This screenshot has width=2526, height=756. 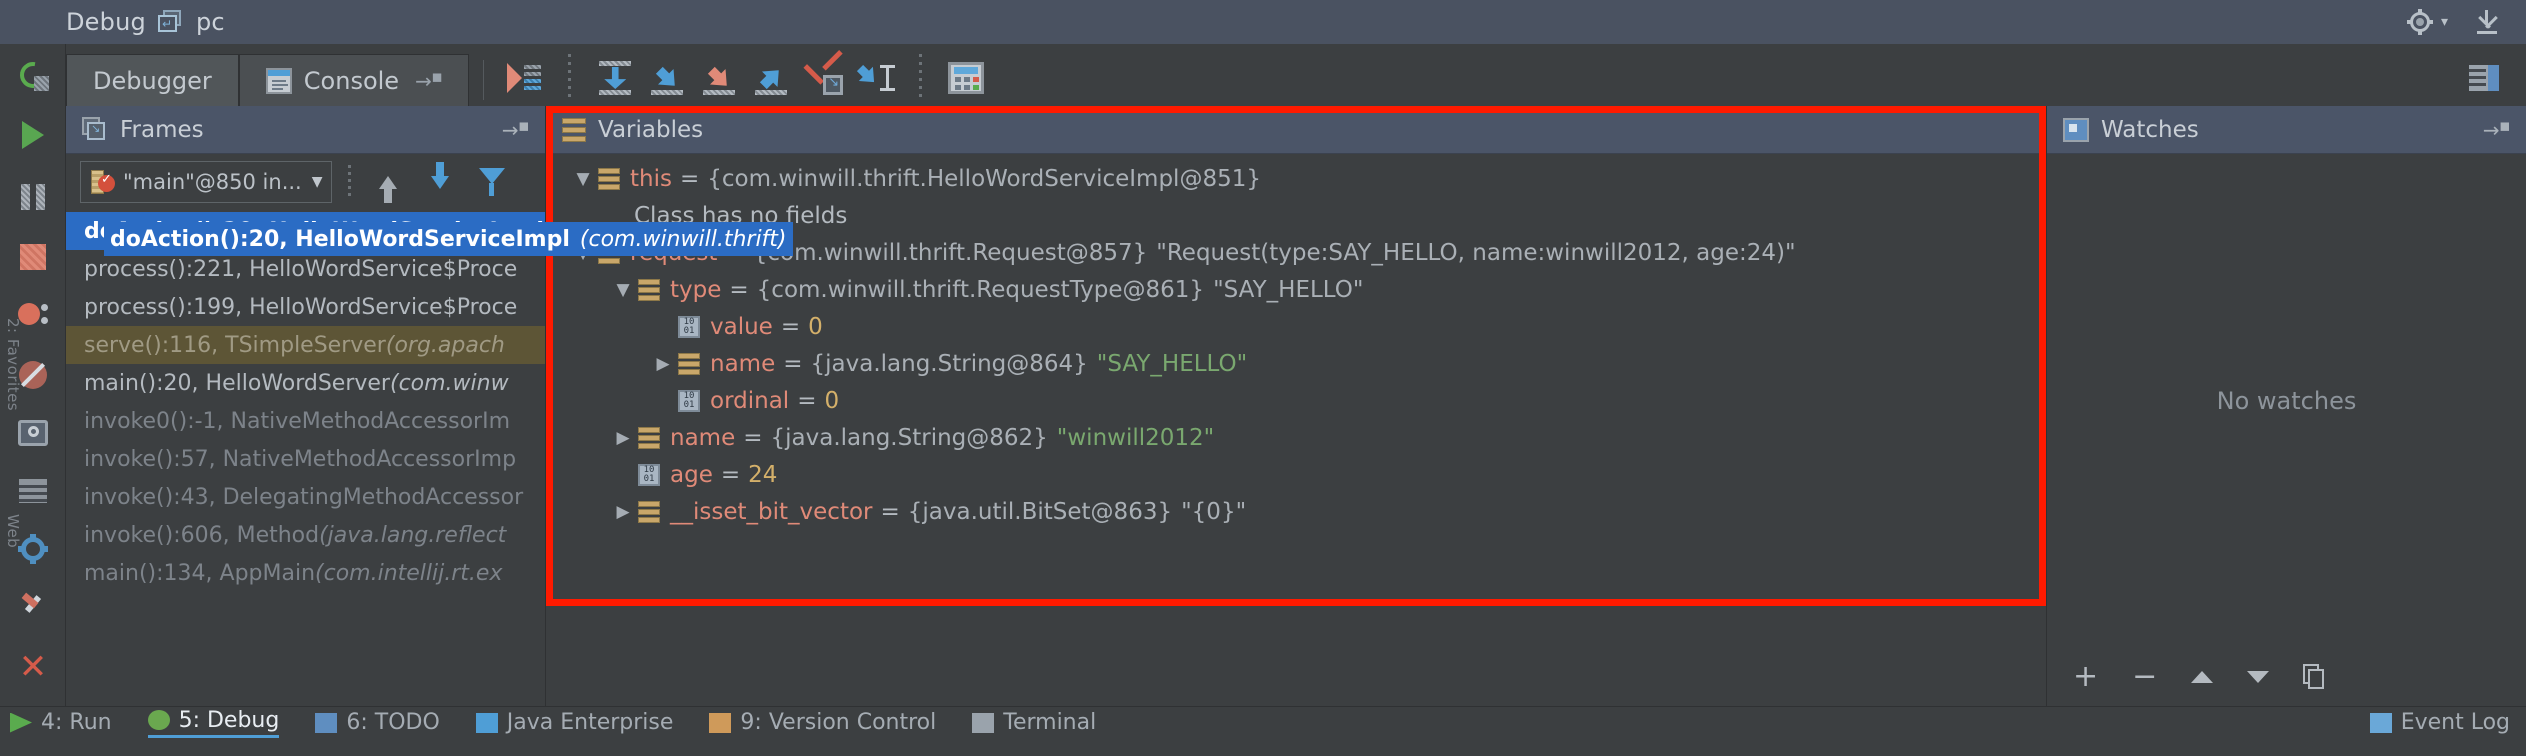 I want to click on watches-title: Watches, so click(x=2150, y=130).